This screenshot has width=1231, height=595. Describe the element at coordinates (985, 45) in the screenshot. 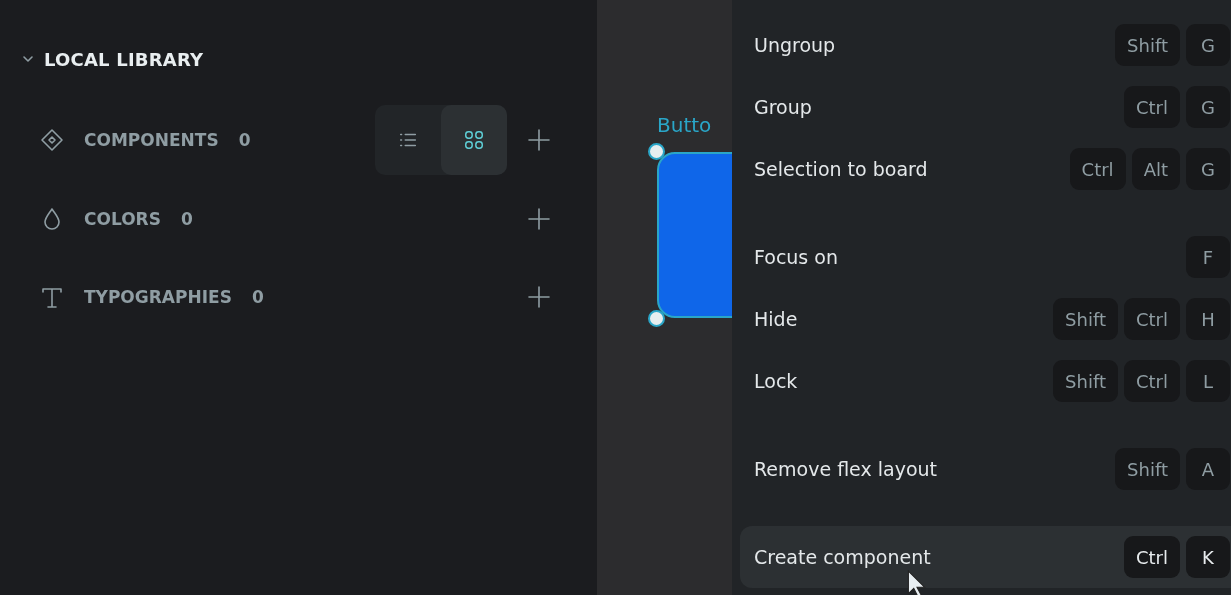

I see `menu-item: Ungroup Shift G` at that location.